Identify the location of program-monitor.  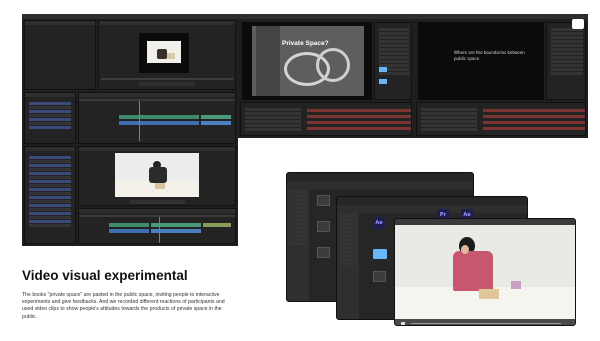
(167, 55).